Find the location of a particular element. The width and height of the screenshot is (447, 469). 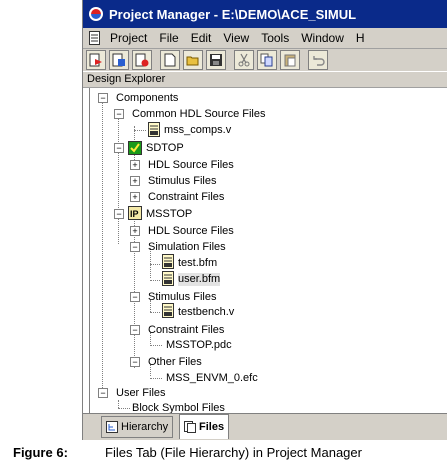

app-icon is located at coordinates (96, 14).